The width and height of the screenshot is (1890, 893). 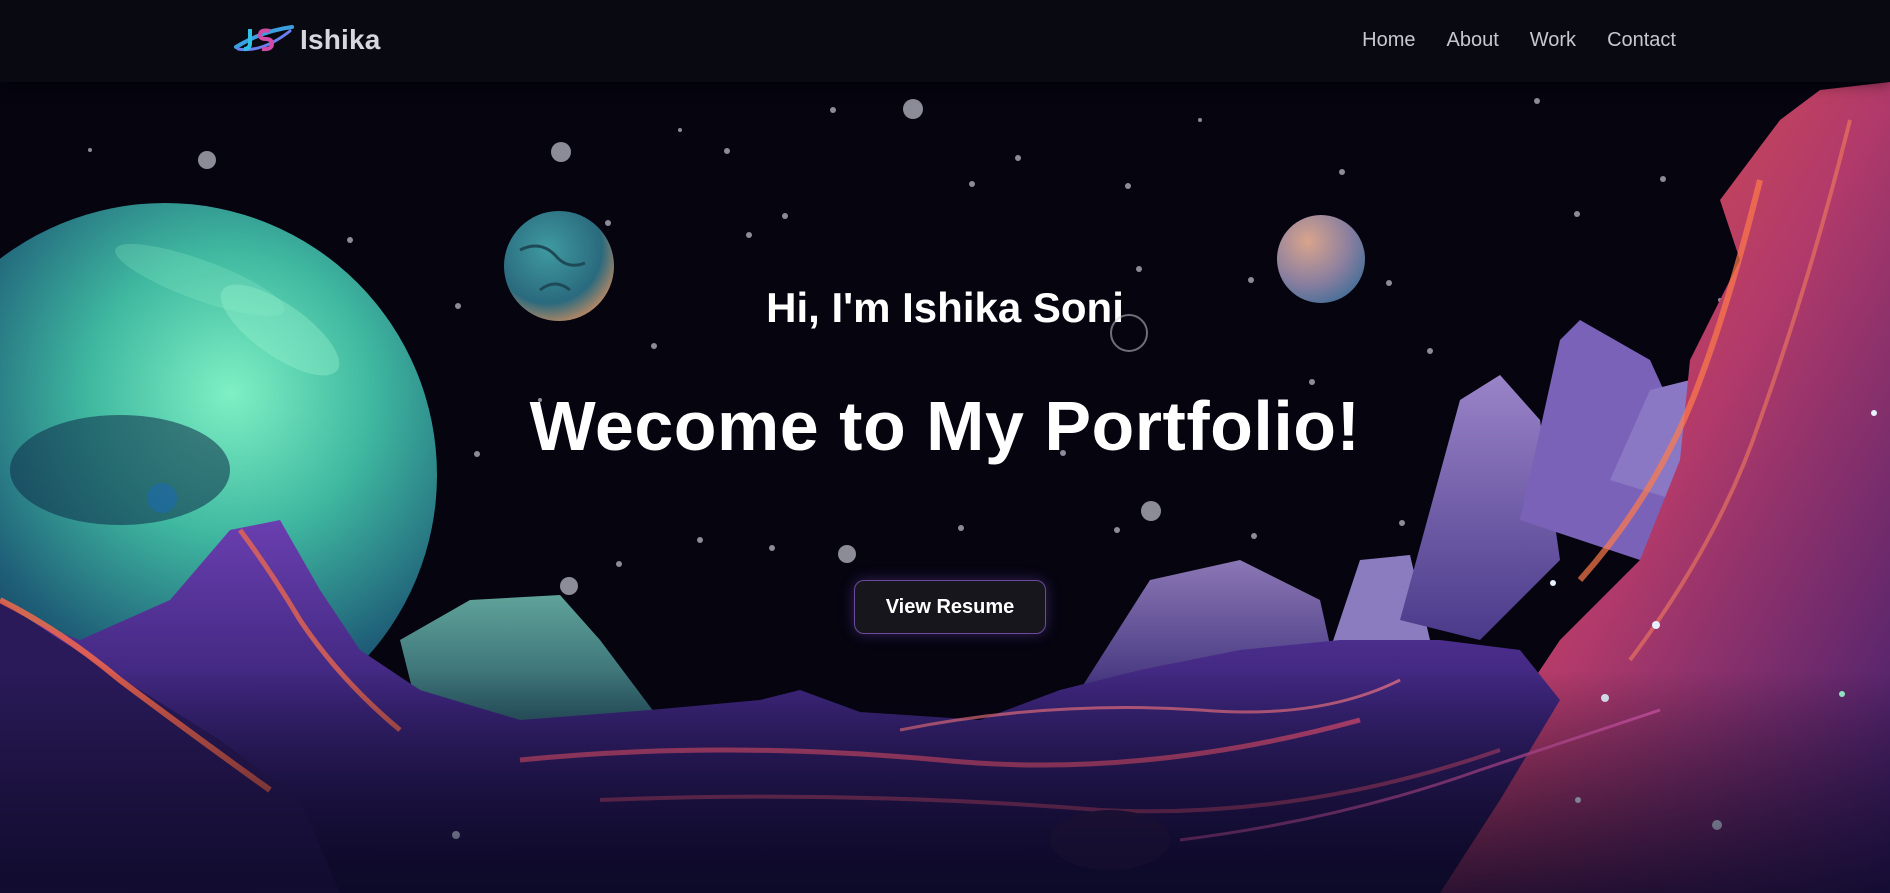 What do you see at coordinates (1553, 40) in the screenshot?
I see `nav-work-link: Work` at bounding box center [1553, 40].